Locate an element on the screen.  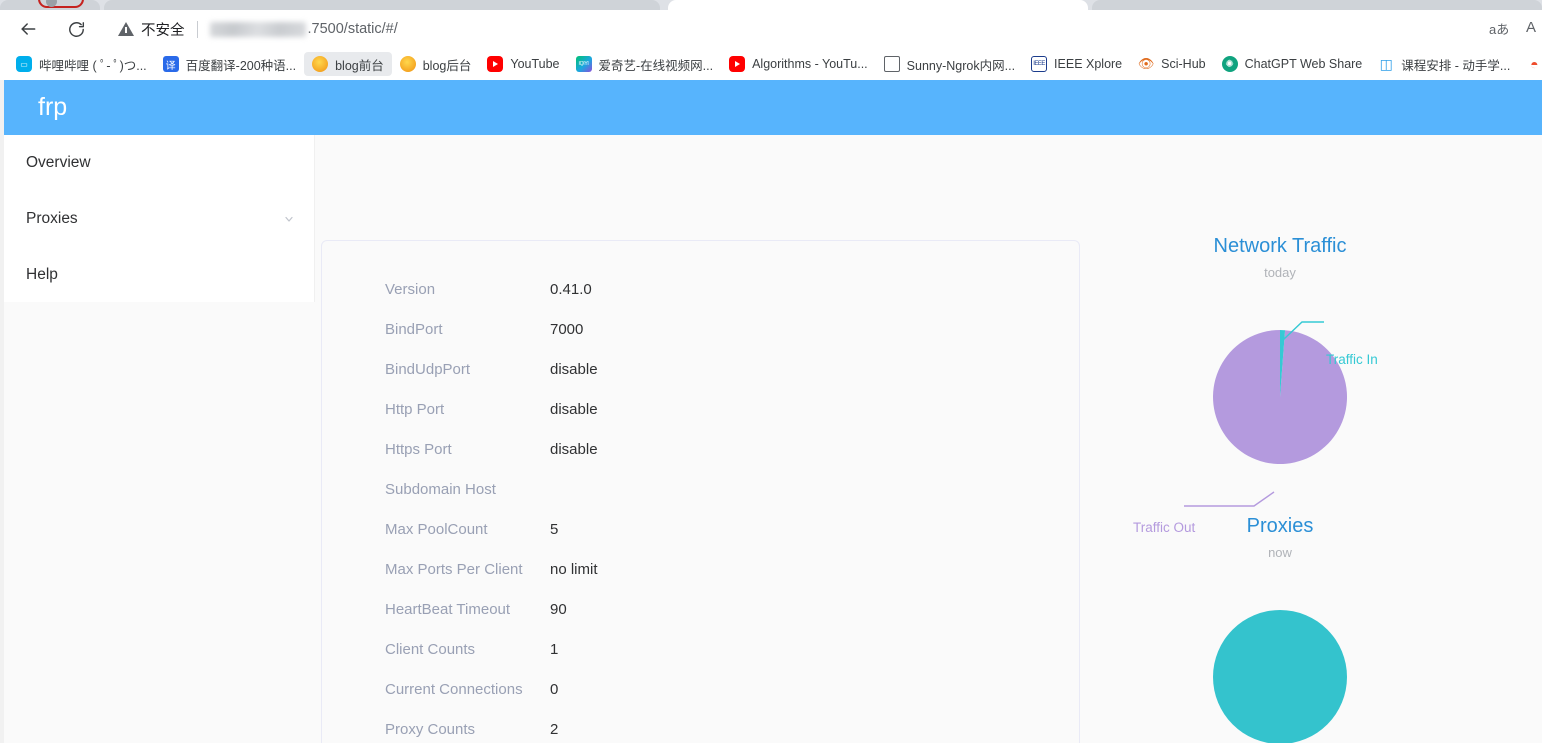
pytorch-icon: ◓ is located at coordinates (1534, 64).